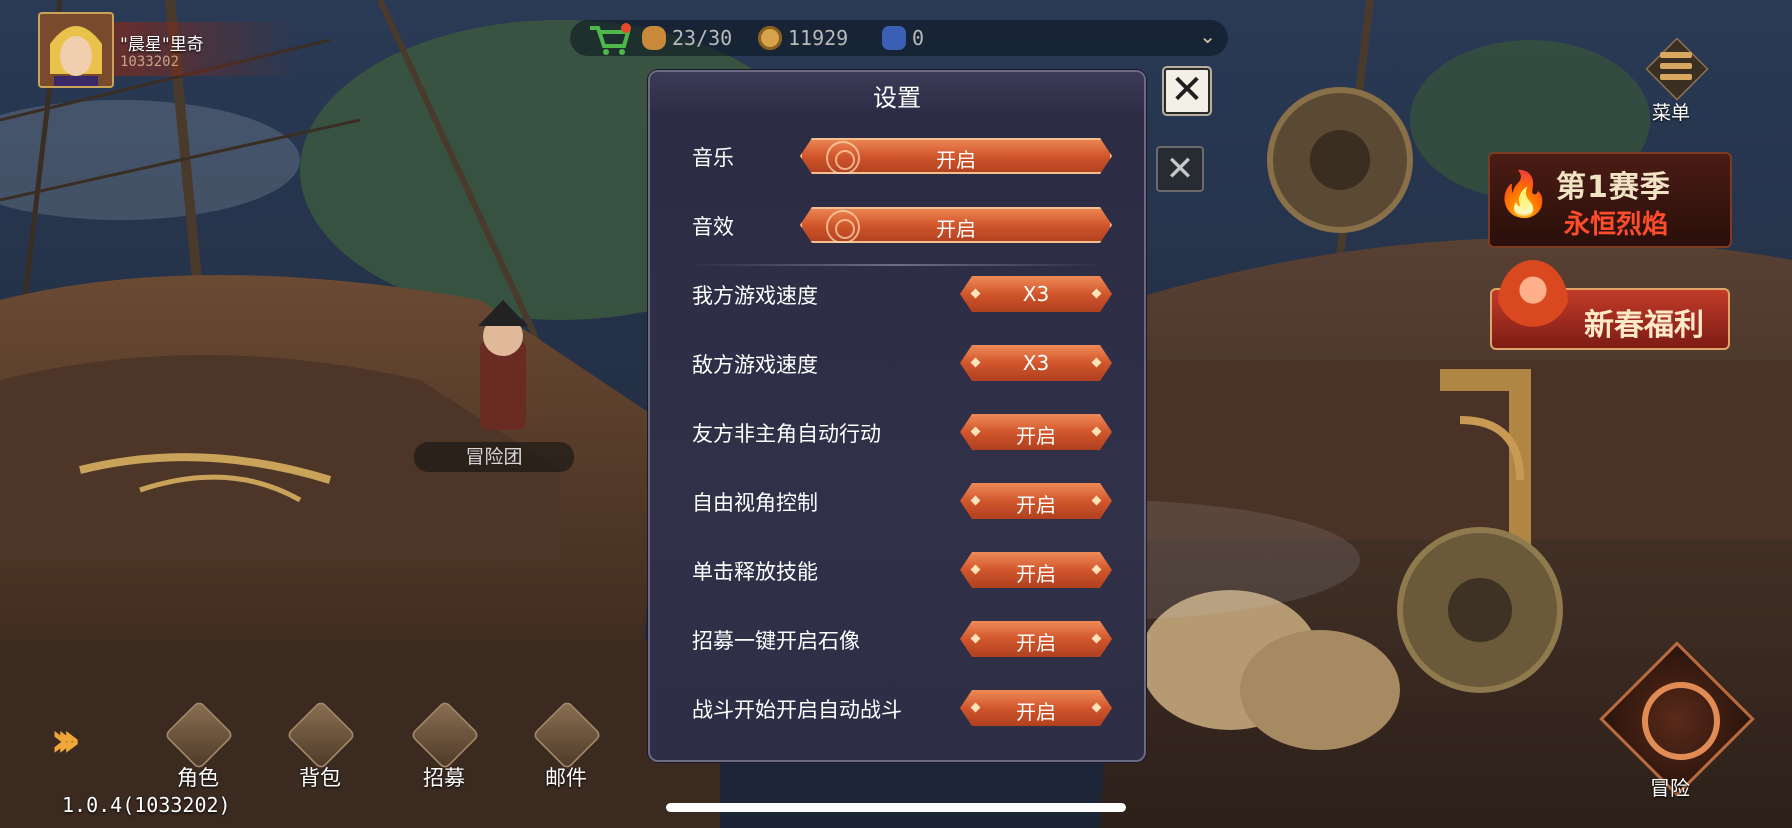 The image size is (1792, 828). I want to click on player-game-speed-value: X3, so click(1036, 294).